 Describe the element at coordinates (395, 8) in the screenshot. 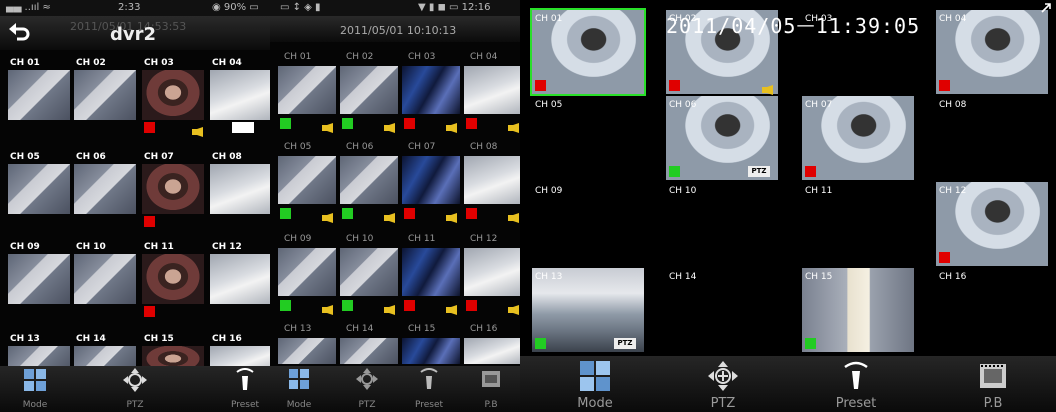

I see `status-bar: ▭ ↕ ◈ ▮ ▼ ▮ ◼ ▭ 12:16` at that location.